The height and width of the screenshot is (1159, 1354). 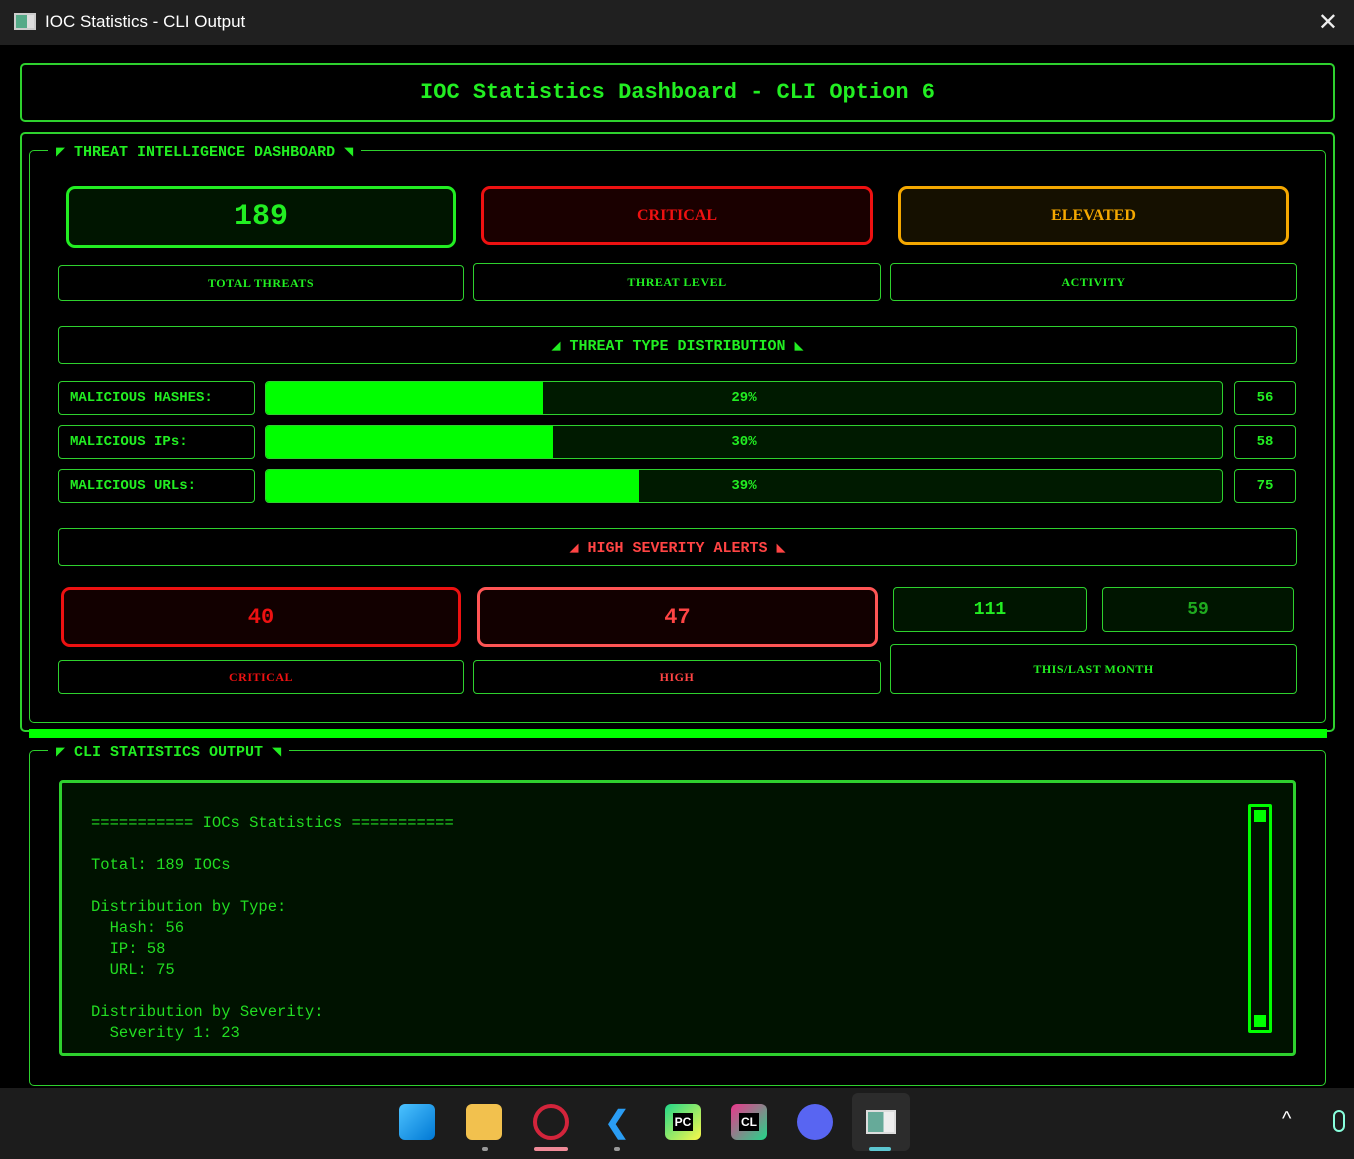 What do you see at coordinates (156, 442) in the screenshot?
I see `distribution-label: MALICIOUS IPs:` at bounding box center [156, 442].